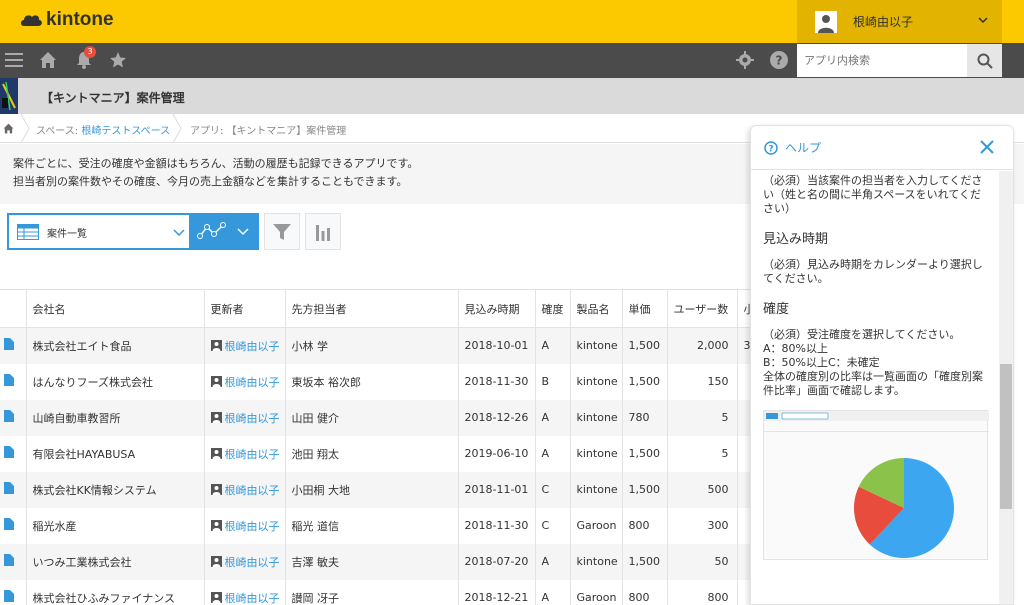  What do you see at coordinates (862, 334) in the screenshot?
I see `help-paragraph: （必須）受注確度を選択してください。` at bounding box center [862, 334].